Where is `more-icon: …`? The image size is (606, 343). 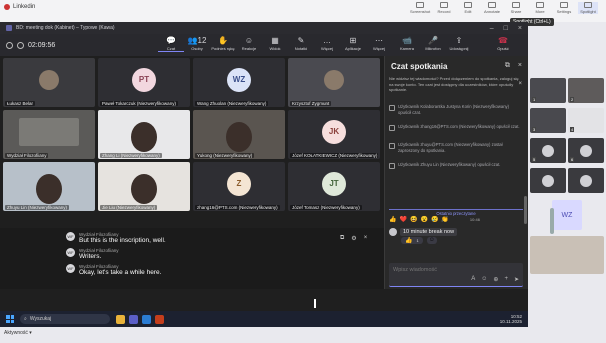
more-icon: … is located at coordinates (327, 40).